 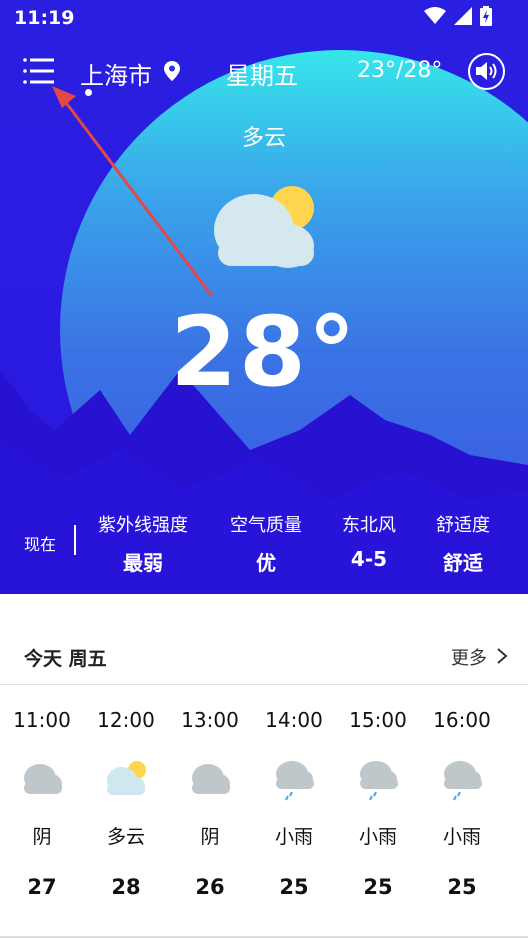 I want to click on hour-time: 12:00, so click(x=126, y=720).